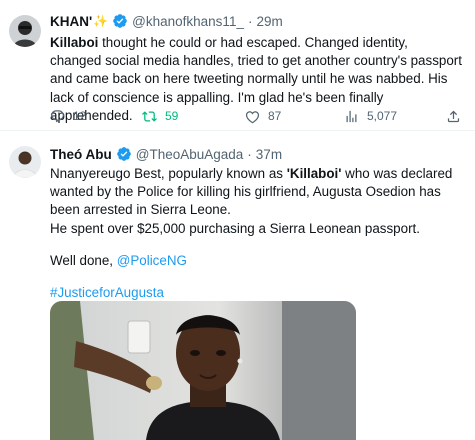 Image resolution: width=475 pixels, height=440 pixels. I want to click on handle: @TheoAbuAgada, so click(190, 154).